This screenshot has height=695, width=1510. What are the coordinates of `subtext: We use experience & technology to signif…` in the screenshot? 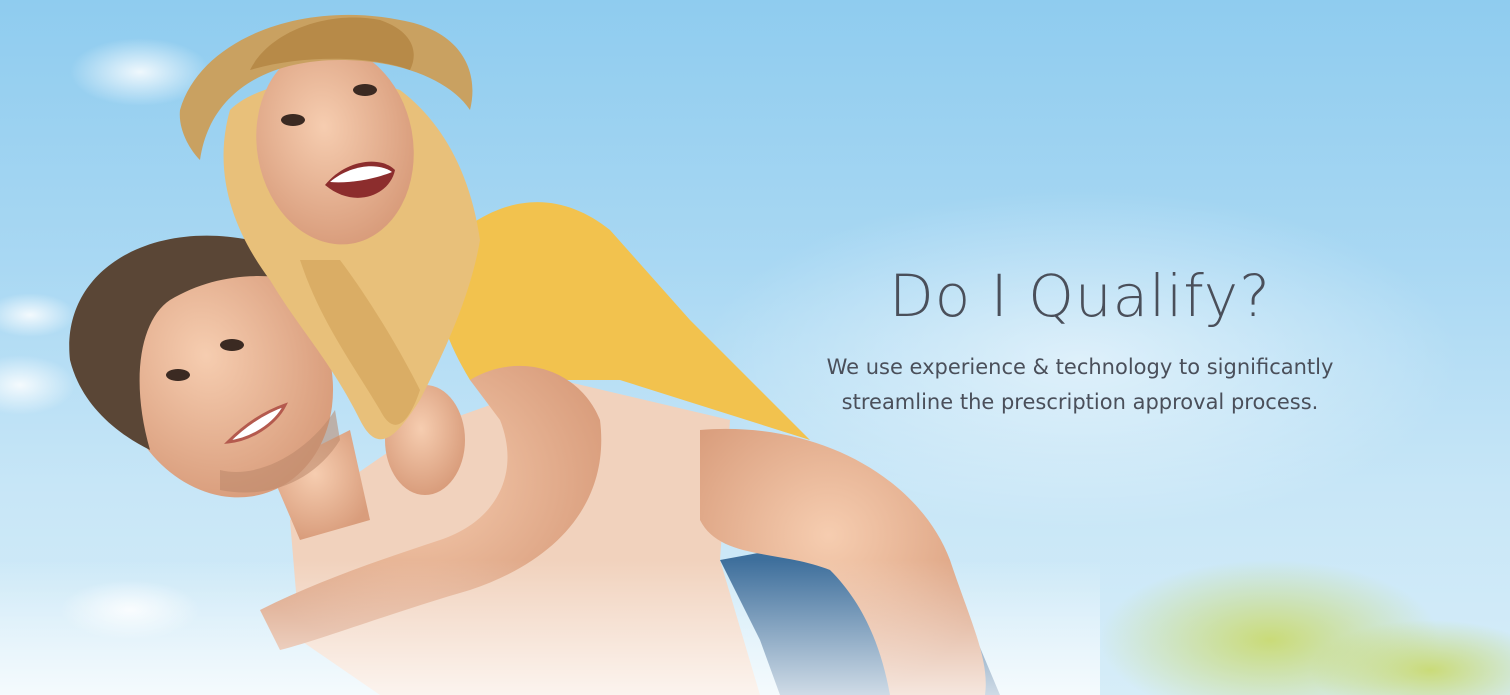 It's located at (1080, 385).